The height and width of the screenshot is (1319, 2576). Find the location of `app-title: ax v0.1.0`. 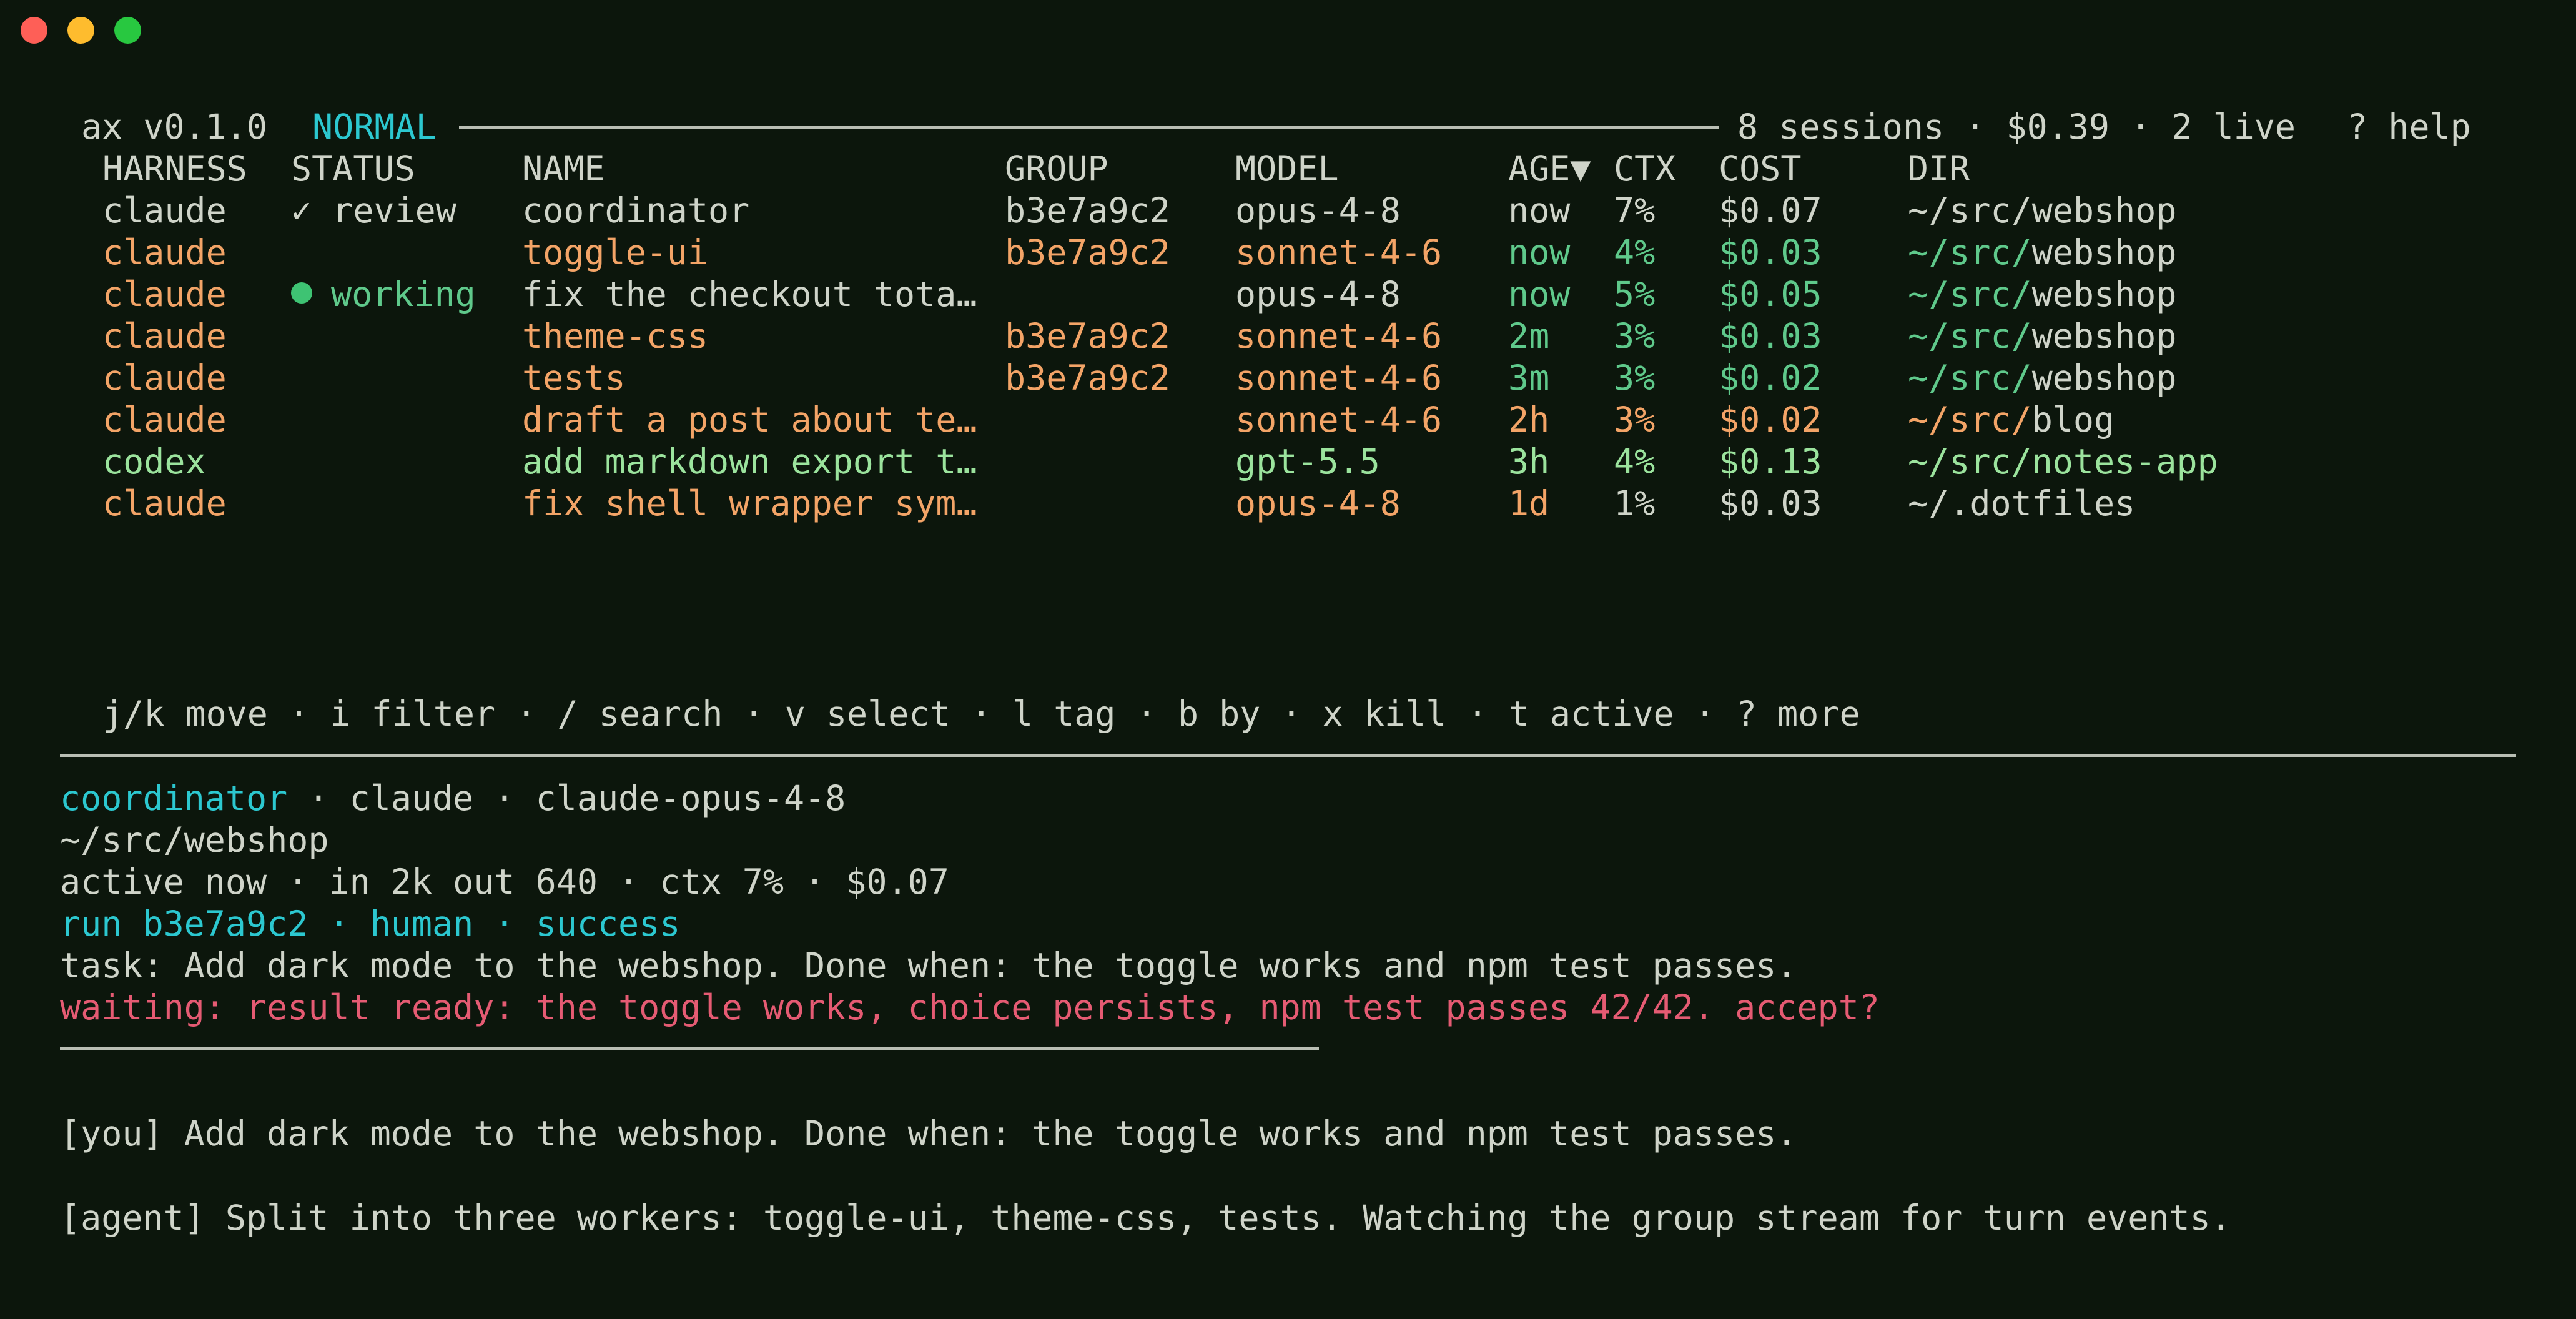

app-title: ax v0.1.0 is located at coordinates (174, 127).